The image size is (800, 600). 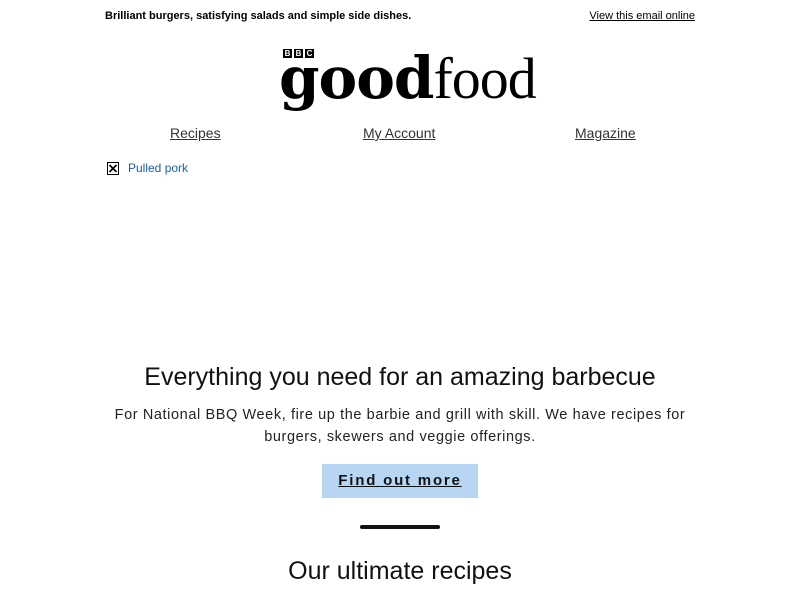 I want to click on logo-wordmark: goodfood, so click(x=408, y=78).